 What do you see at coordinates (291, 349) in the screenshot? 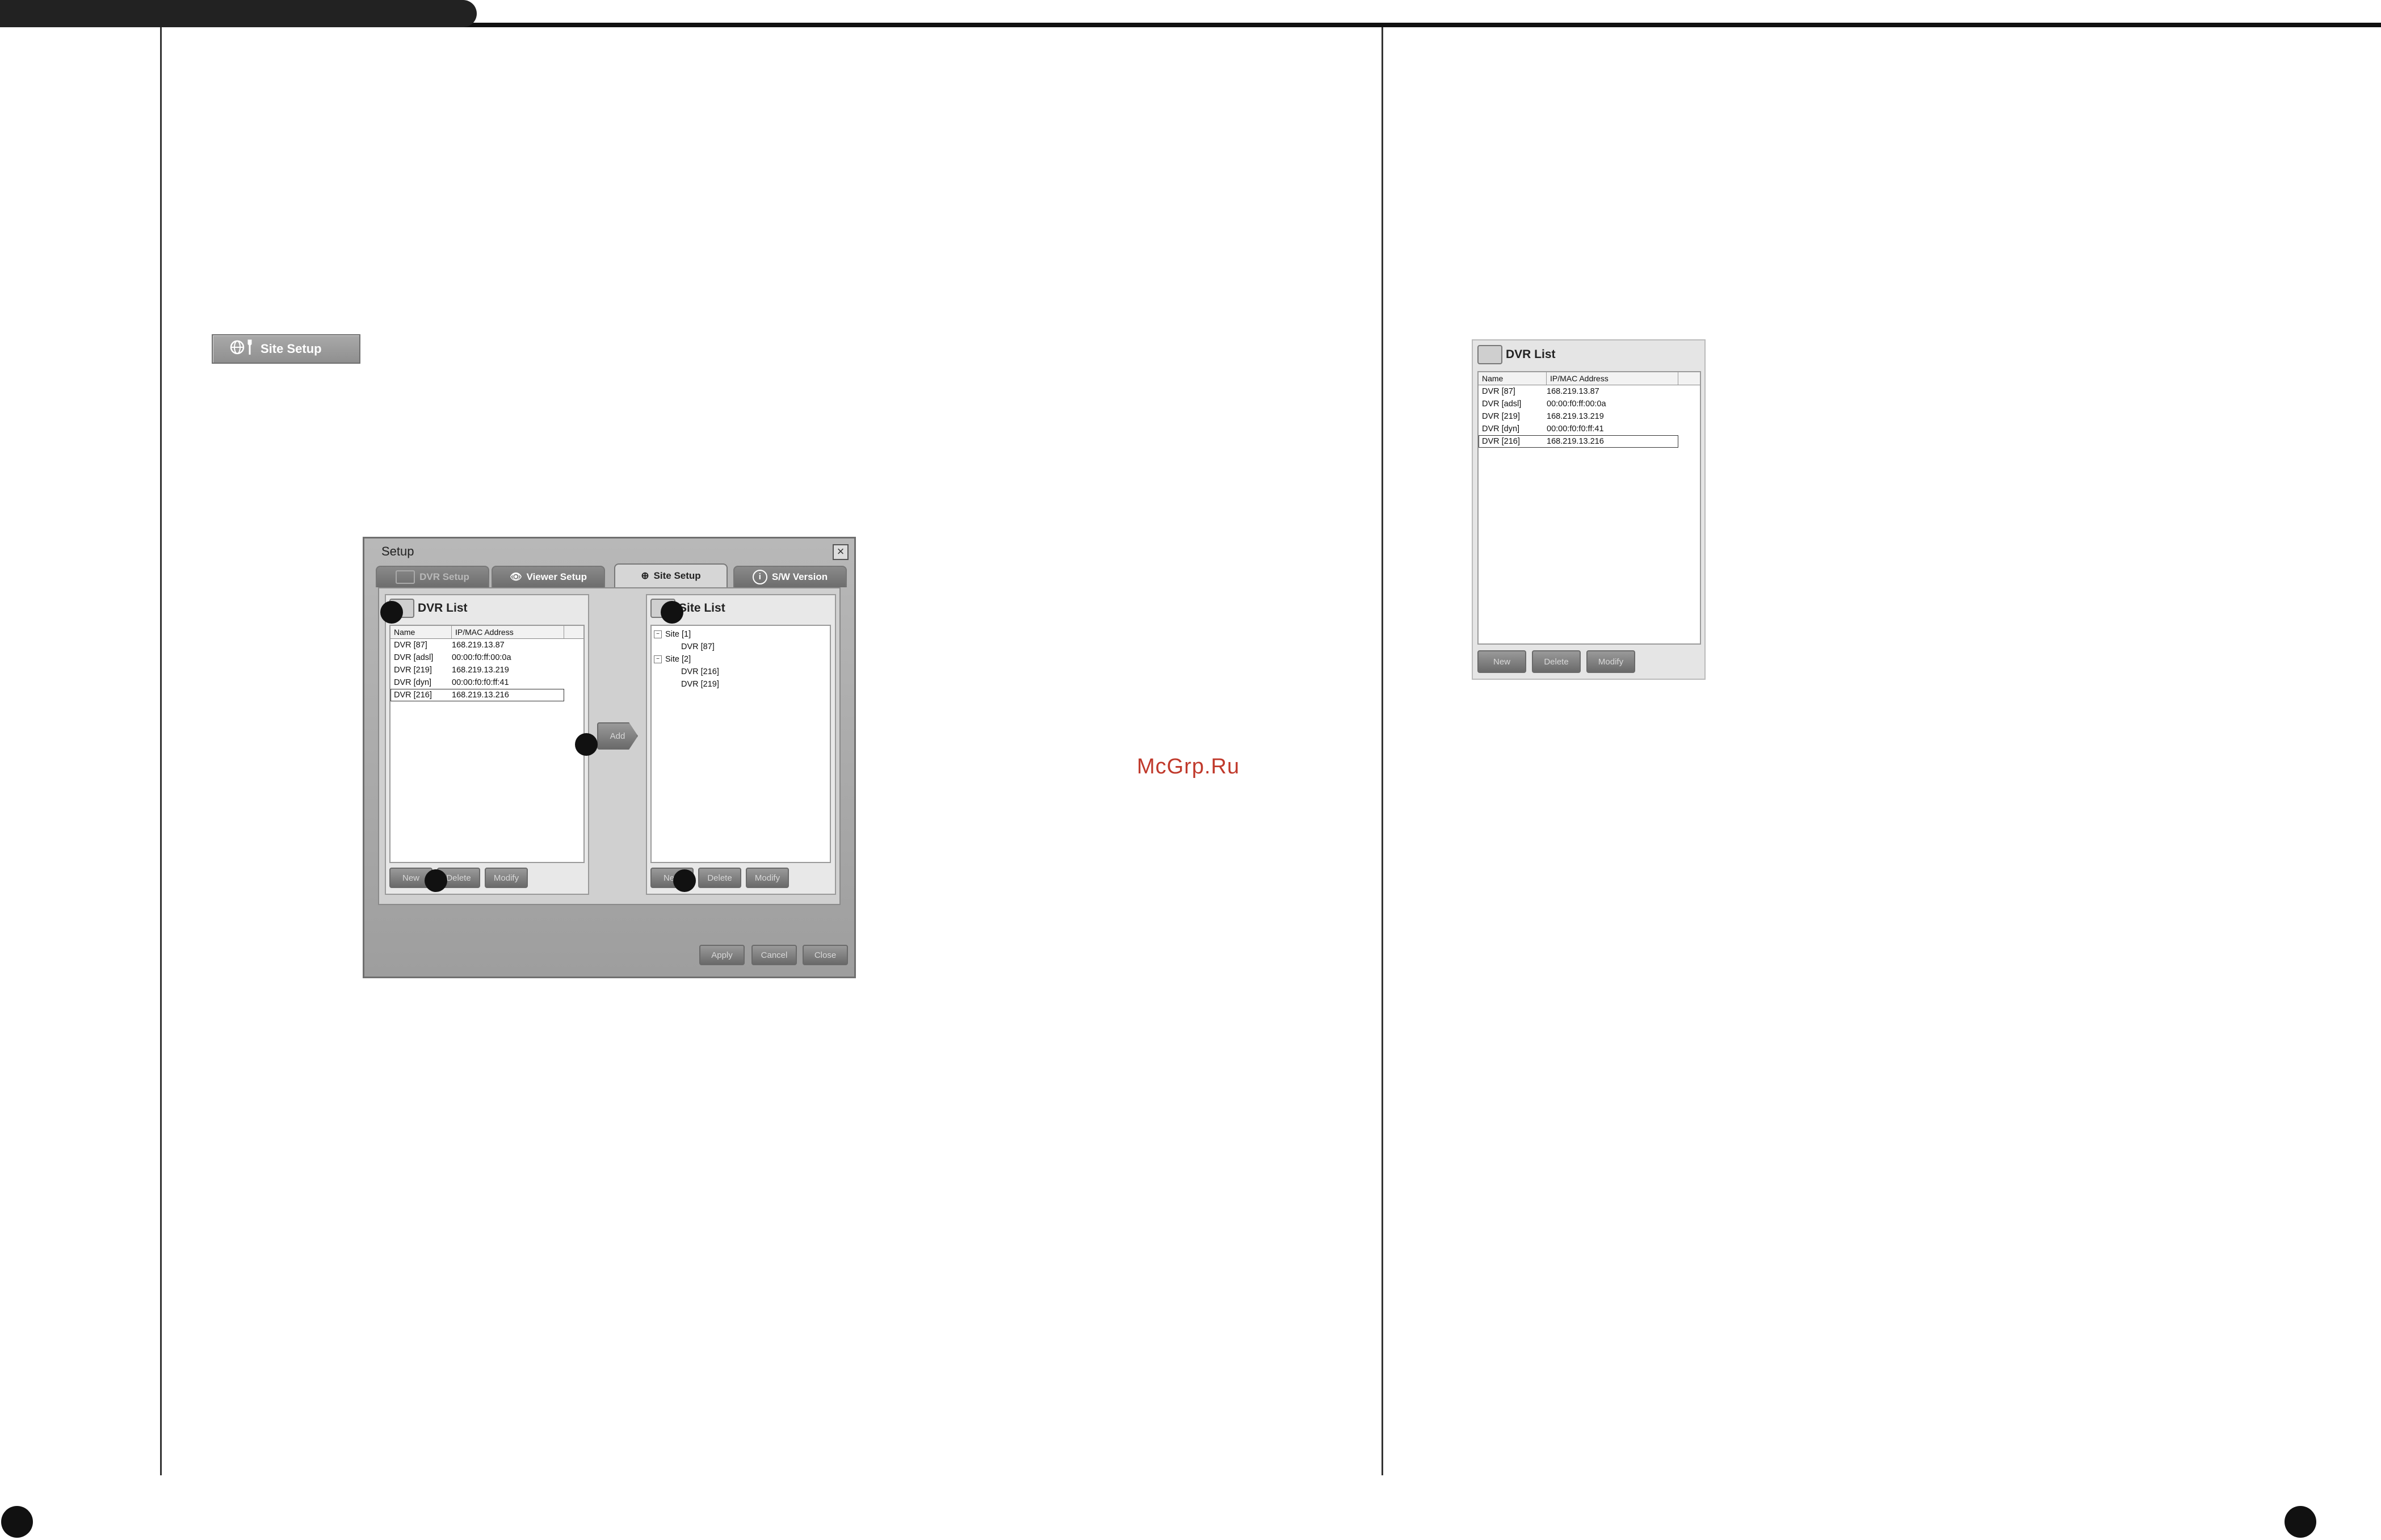
I see `site-setup-button-label: Site Setup` at bounding box center [291, 349].